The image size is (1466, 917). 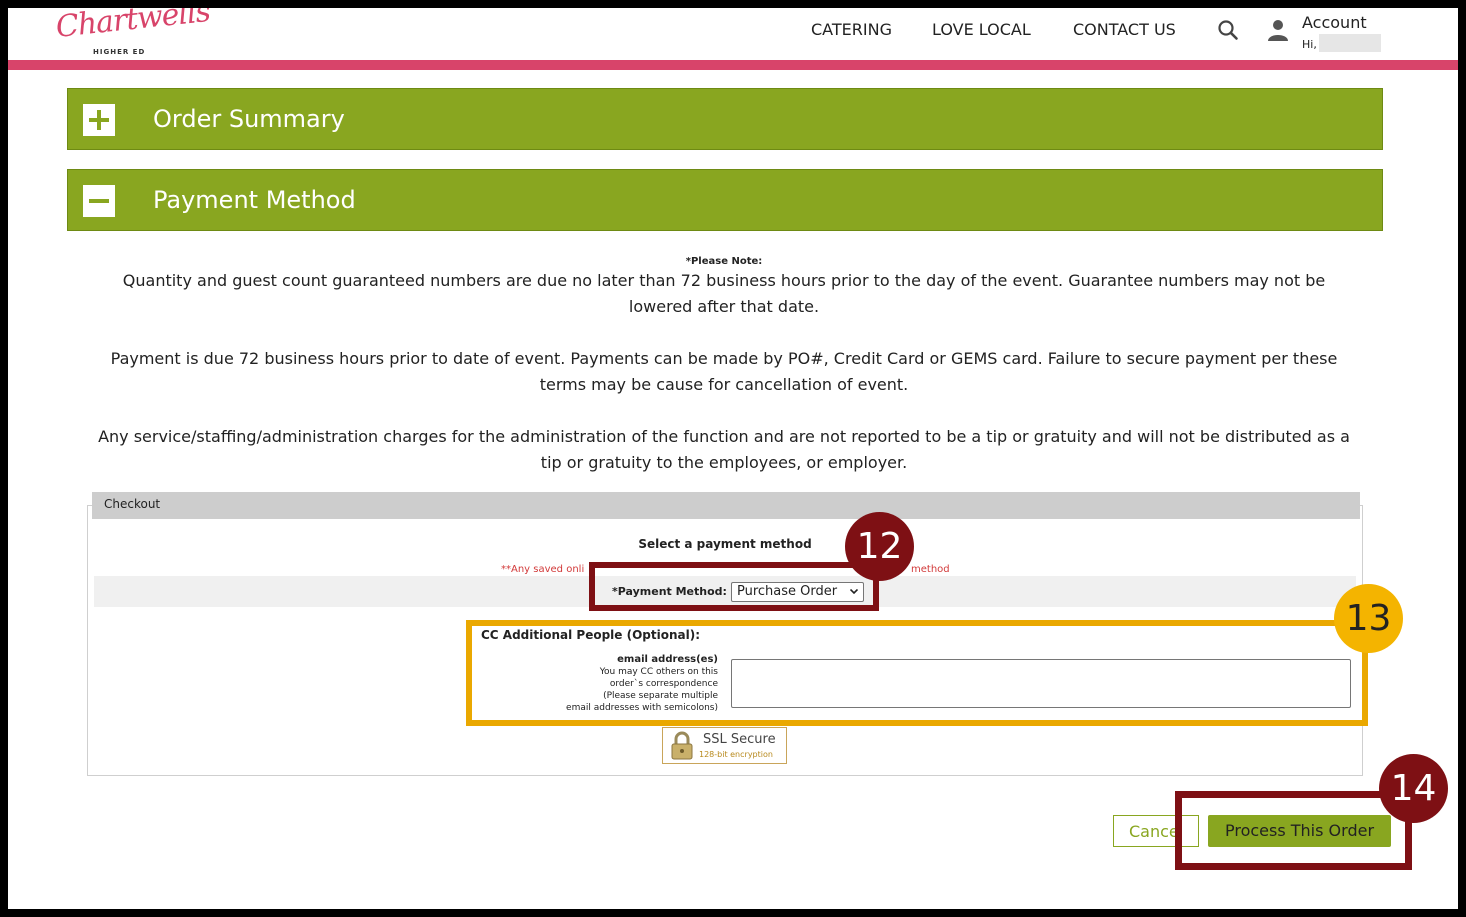 What do you see at coordinates (734, 586) in the screenshot?
I see `callout-12-highlight` at bounding box center [734, 586].